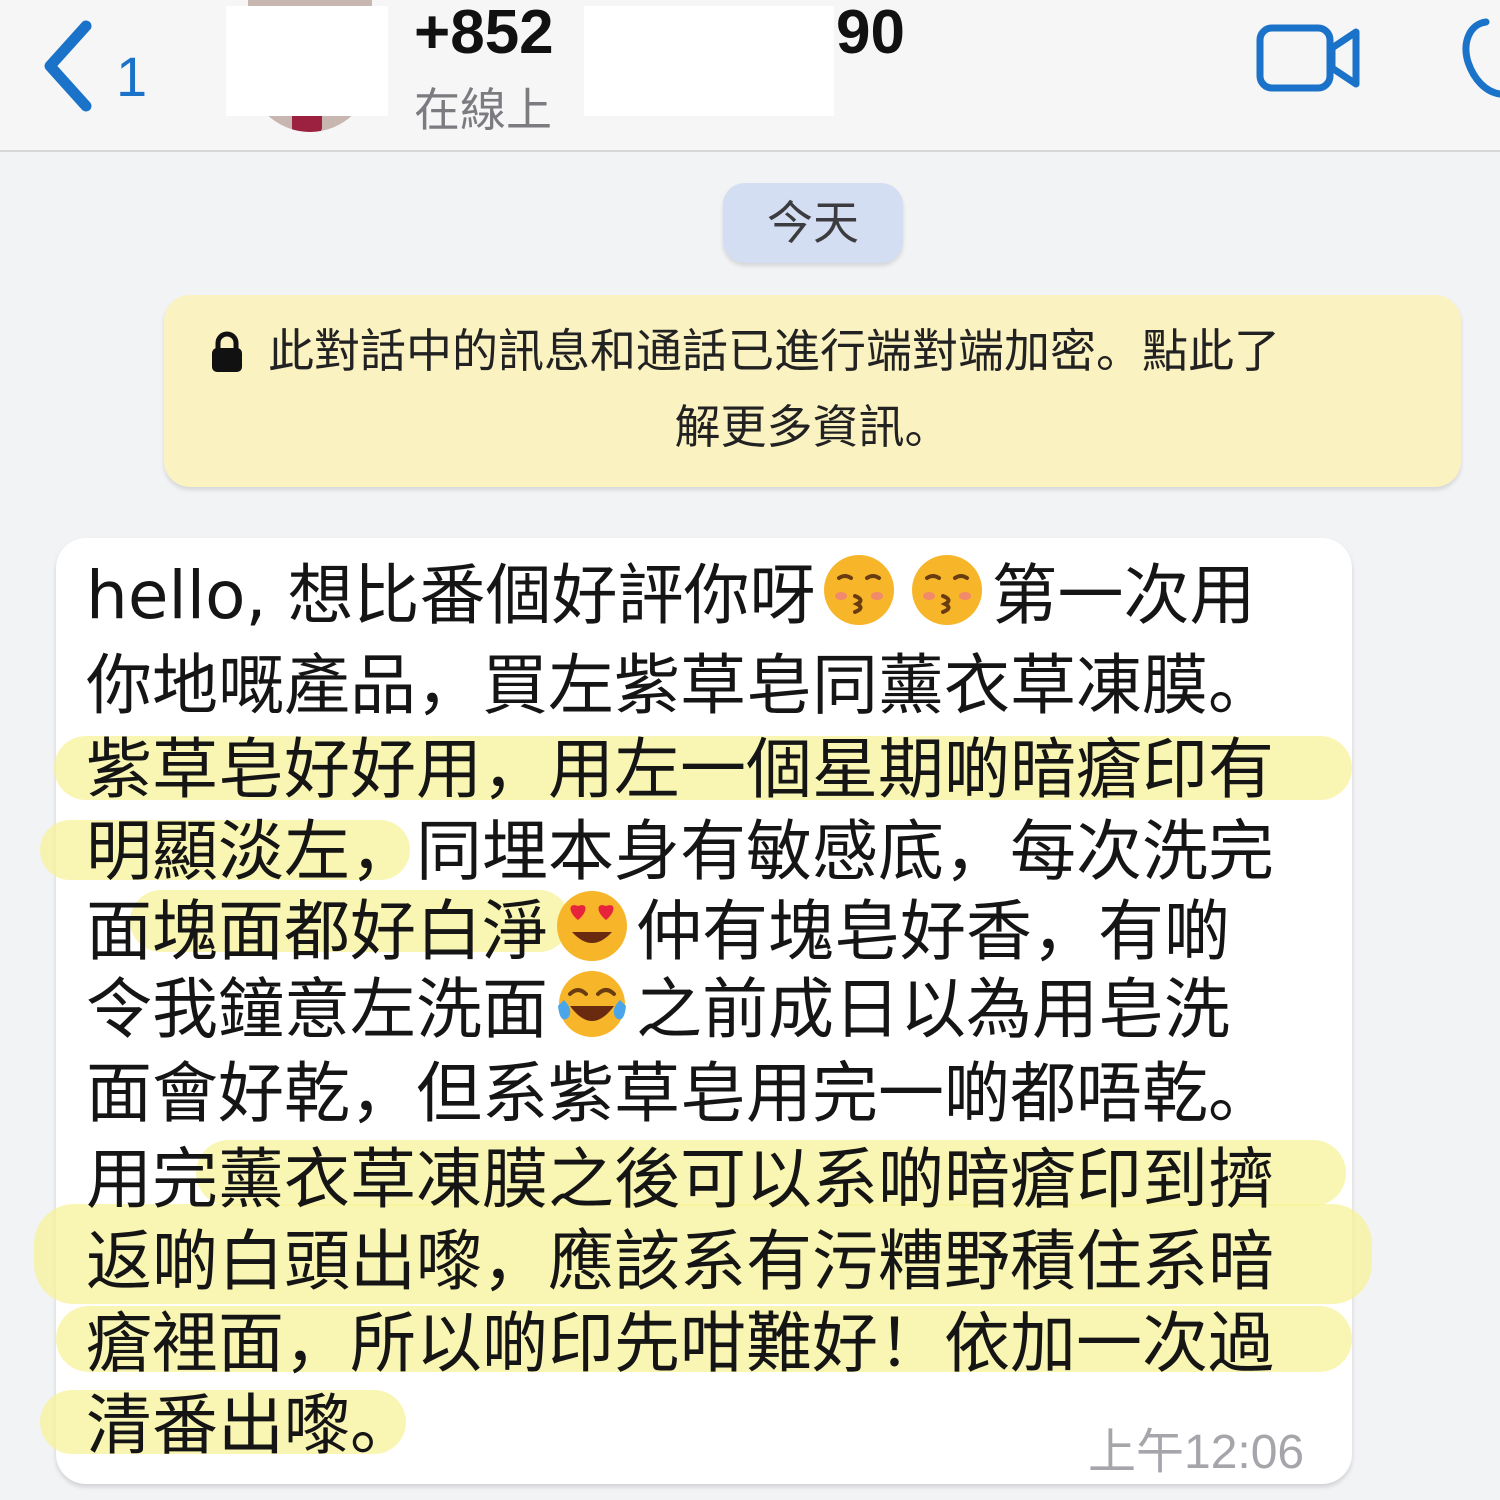  I want to click on message-line: 面塊面都好白淨 仲有塊皂好香，有啲, so click(658, 930).